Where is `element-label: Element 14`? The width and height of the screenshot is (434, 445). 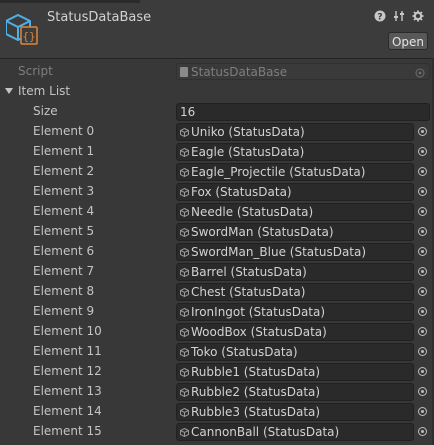 element-label: Element 14 is located at coordinates (67, 411).